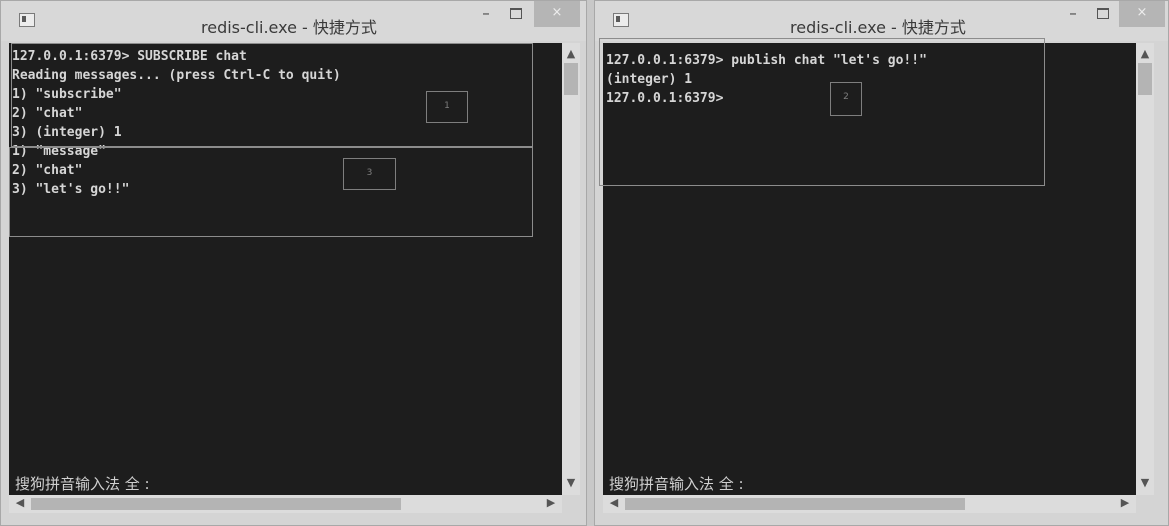  I want to click on annotation-marker: 2, so click(846, 99).